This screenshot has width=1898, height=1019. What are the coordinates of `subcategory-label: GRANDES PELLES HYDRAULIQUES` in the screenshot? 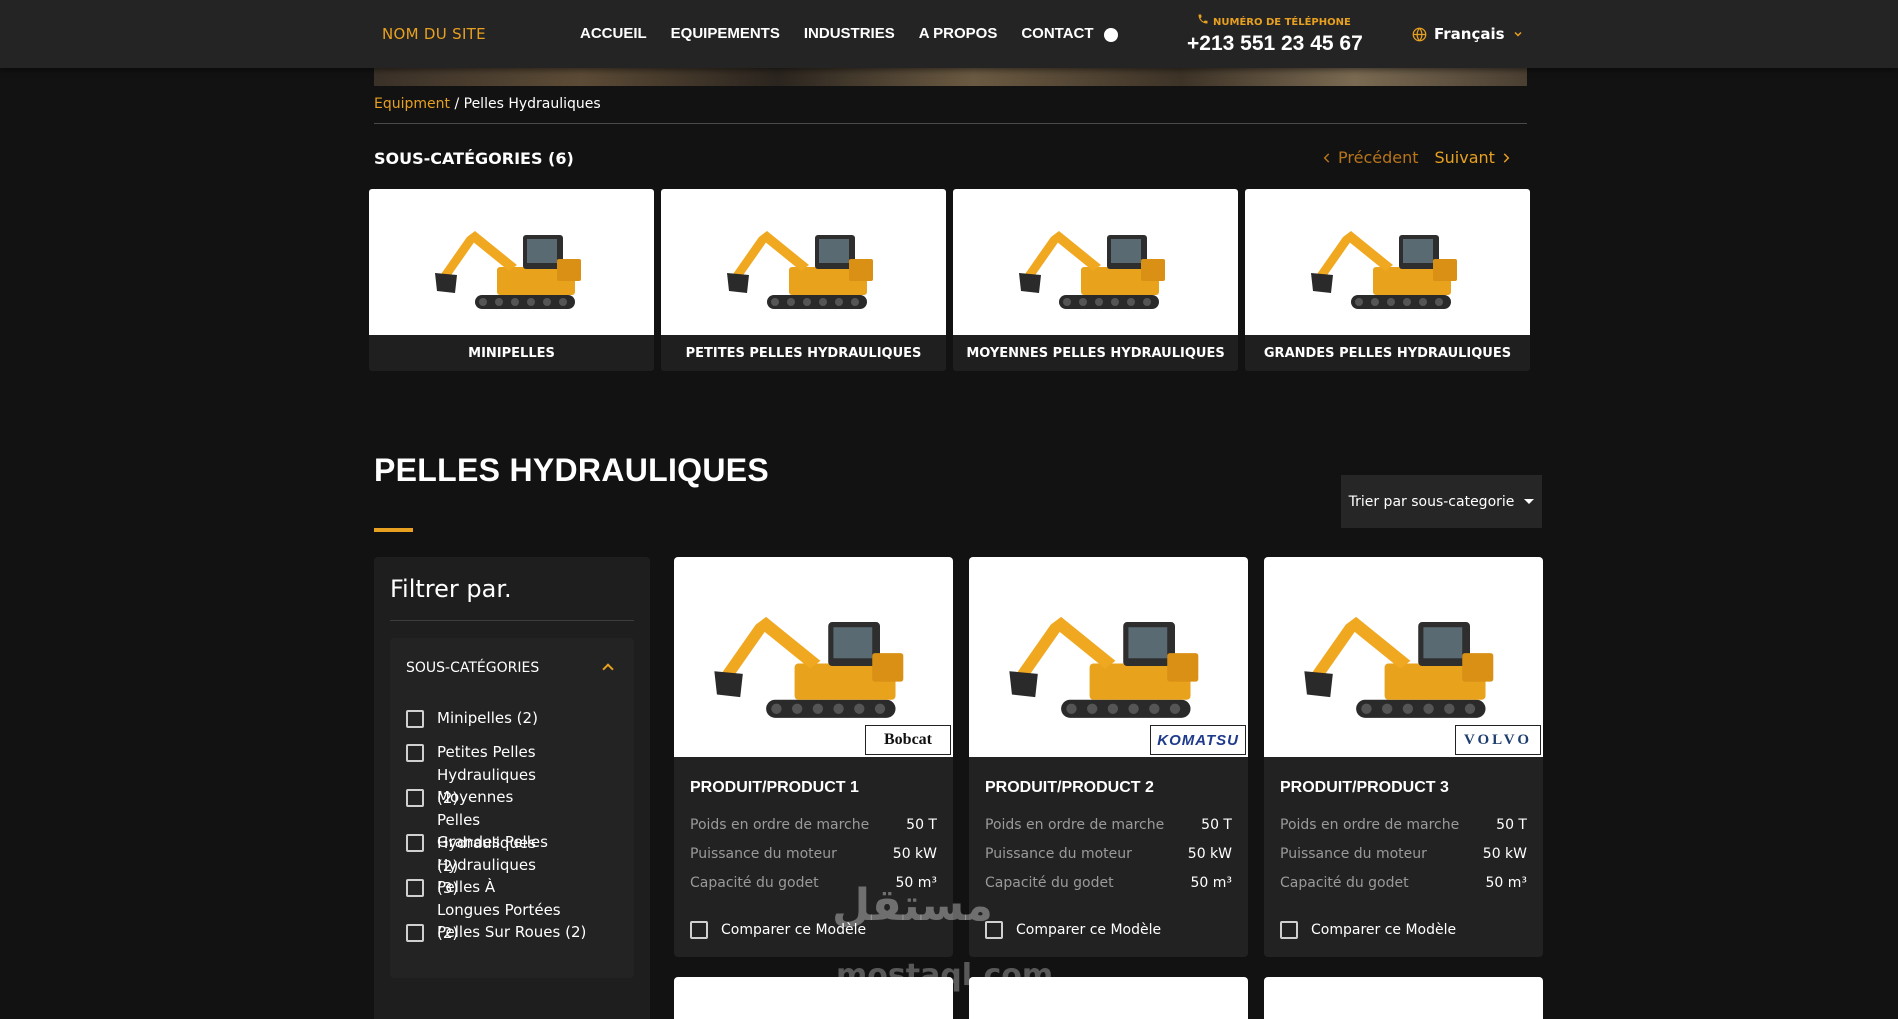 It's located at (1387, 353).